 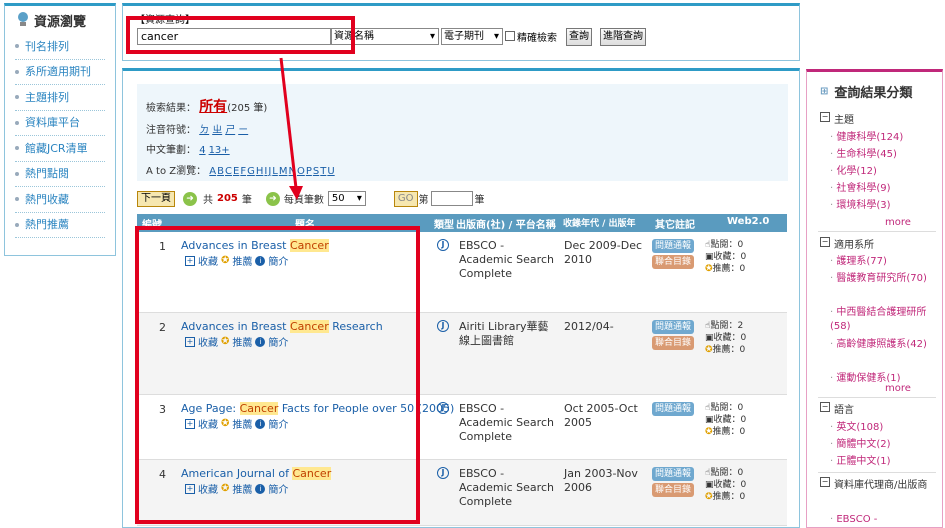 What do you see at coordinates (60, 47) in the screenshot?
I see `nav-item-title-order: 刊名排列` at bounding box center [60, 47].